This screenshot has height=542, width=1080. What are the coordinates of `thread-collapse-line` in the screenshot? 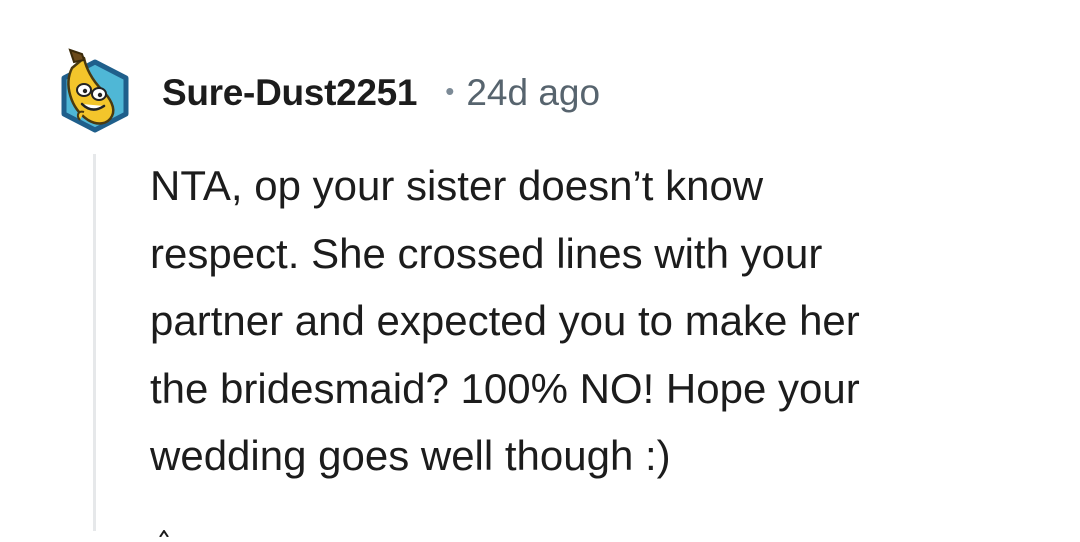 It's located at (94, 342).